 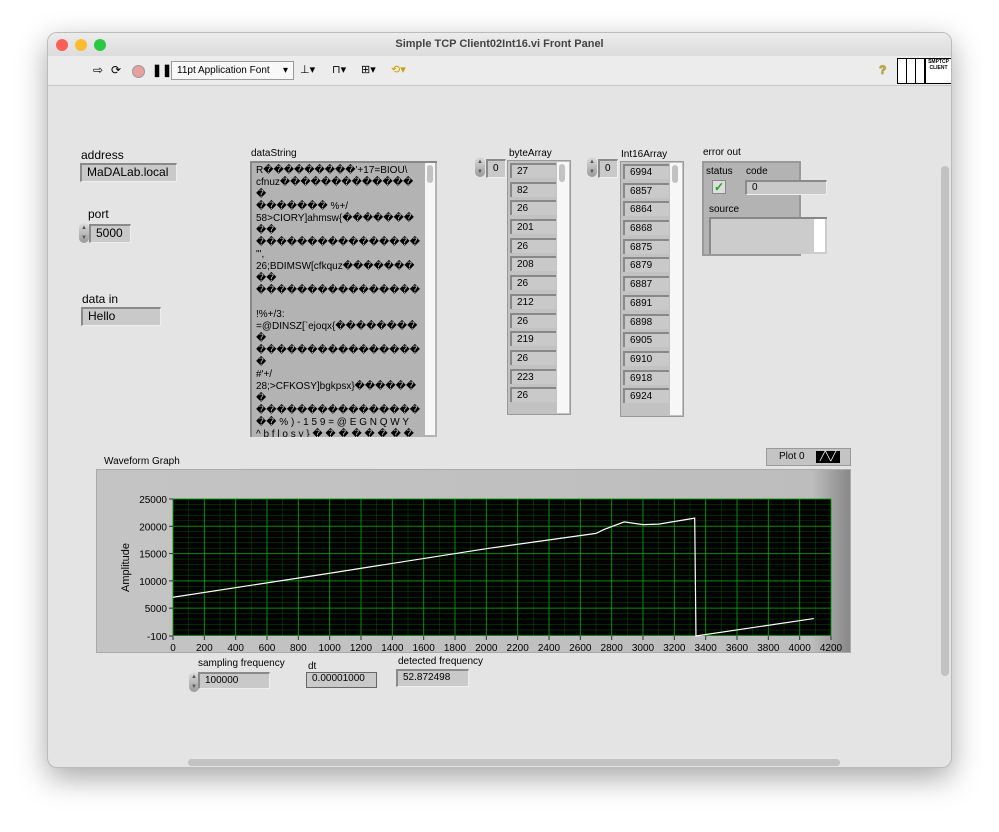 I want to click on bytearray-label: byteArray, so click(x=530, y=153).